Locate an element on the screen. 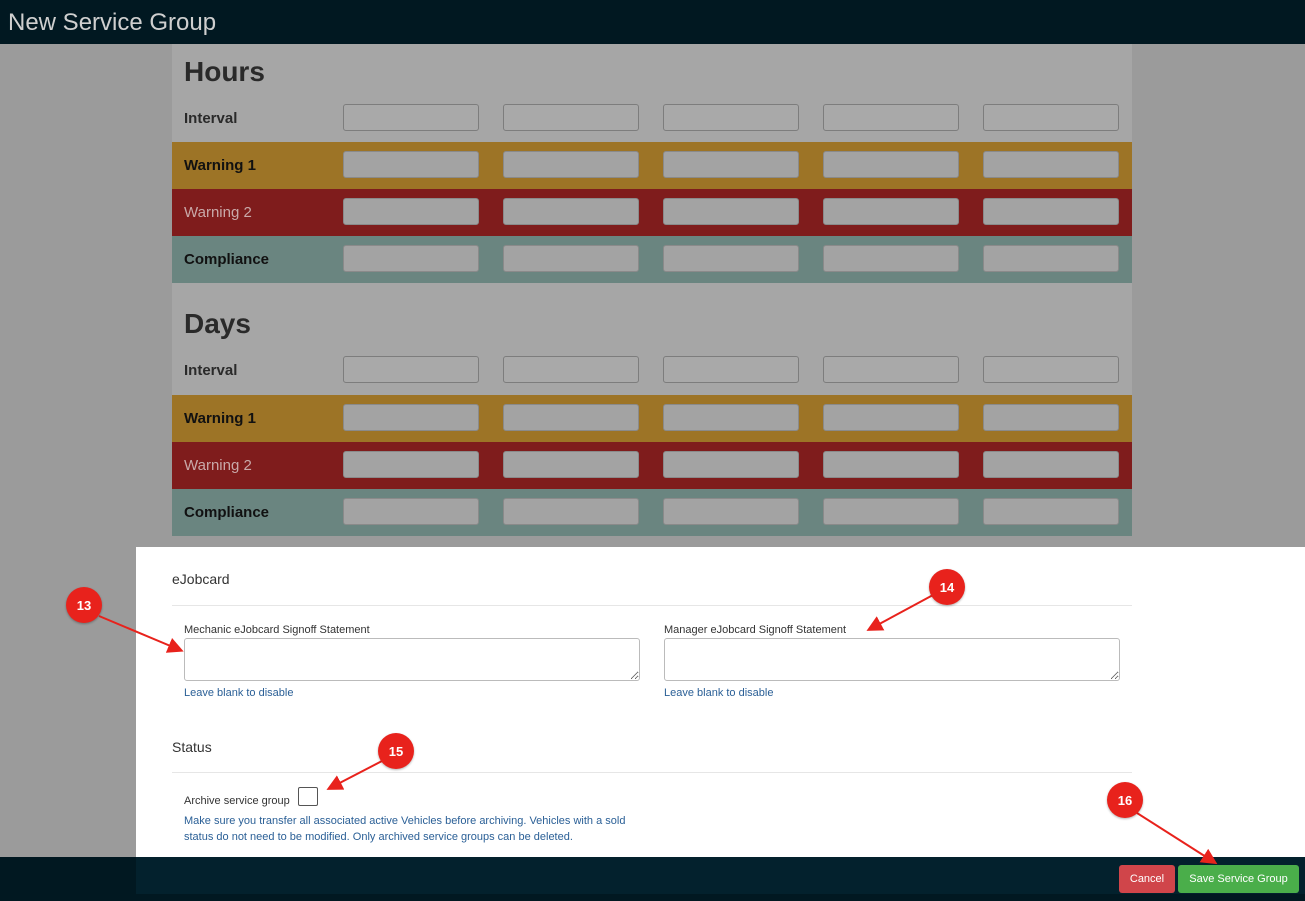  hours-compliance-row: Compliance is located at coordinates (652, 259).